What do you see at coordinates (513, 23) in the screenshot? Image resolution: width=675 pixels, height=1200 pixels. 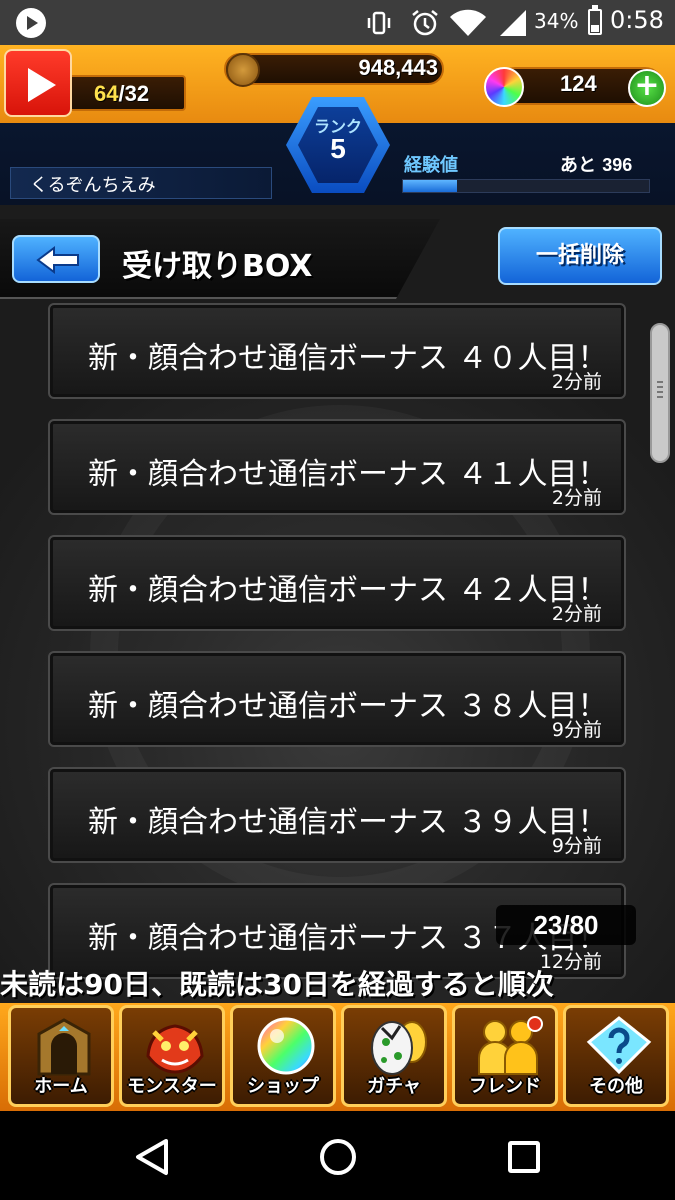 I see `signal-icon` at bounding box center [513, 23].